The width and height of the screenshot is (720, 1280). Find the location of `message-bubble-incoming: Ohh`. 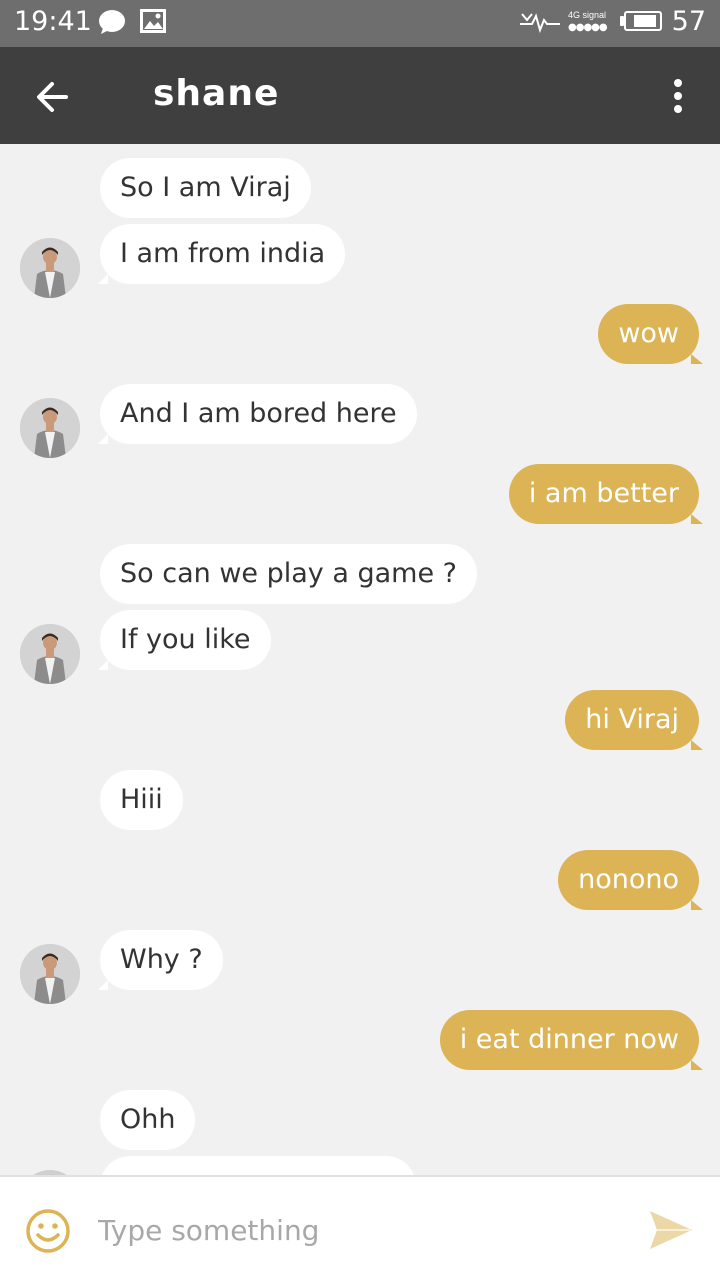

message-bubble-incoming: Ohh is located at coordinates (148, 1120).